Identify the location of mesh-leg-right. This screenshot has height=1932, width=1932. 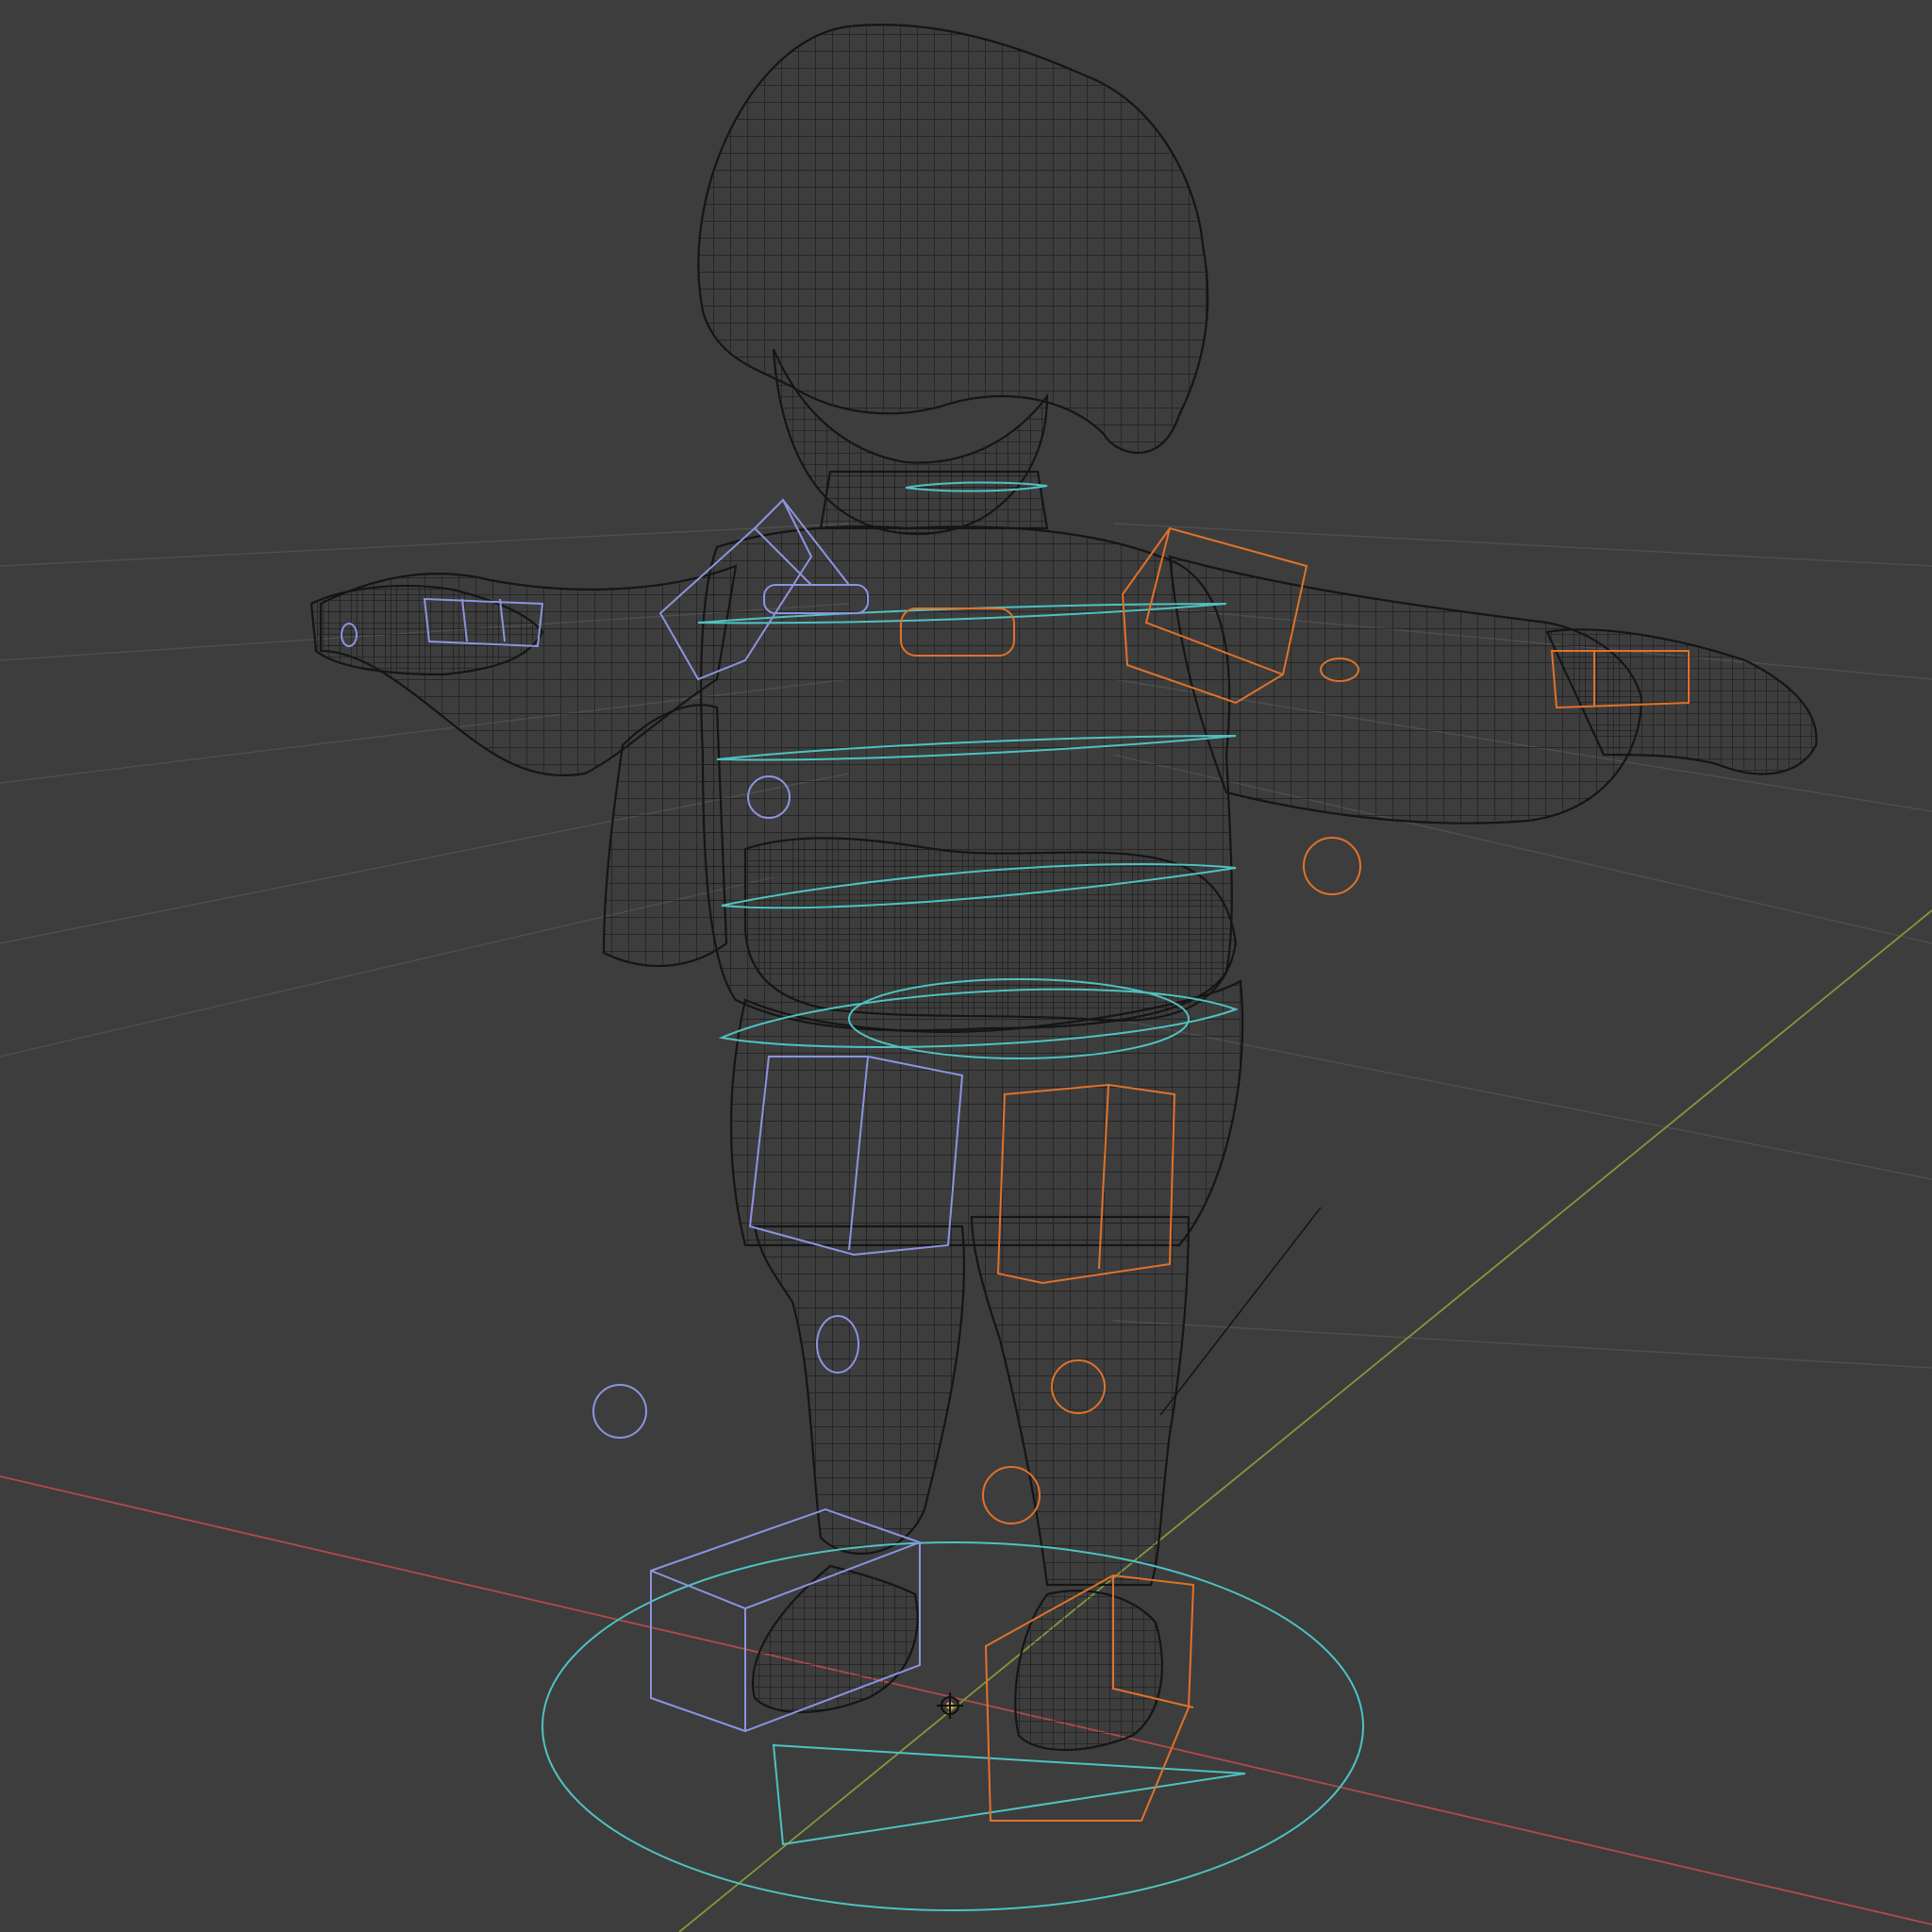
(1081, 1401).